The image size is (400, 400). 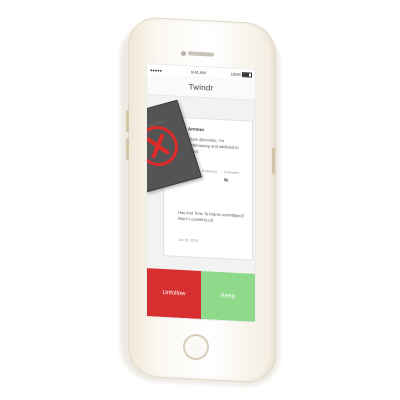 I want to click on x-circle-icon, so click(x=165, y=146).